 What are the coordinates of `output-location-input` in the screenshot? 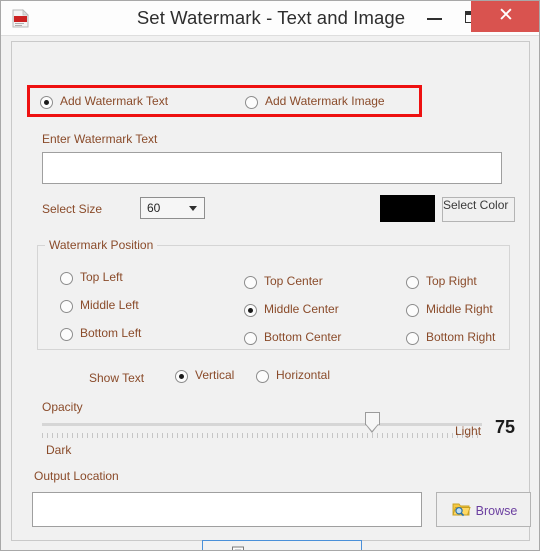 It's located at (227, 509).